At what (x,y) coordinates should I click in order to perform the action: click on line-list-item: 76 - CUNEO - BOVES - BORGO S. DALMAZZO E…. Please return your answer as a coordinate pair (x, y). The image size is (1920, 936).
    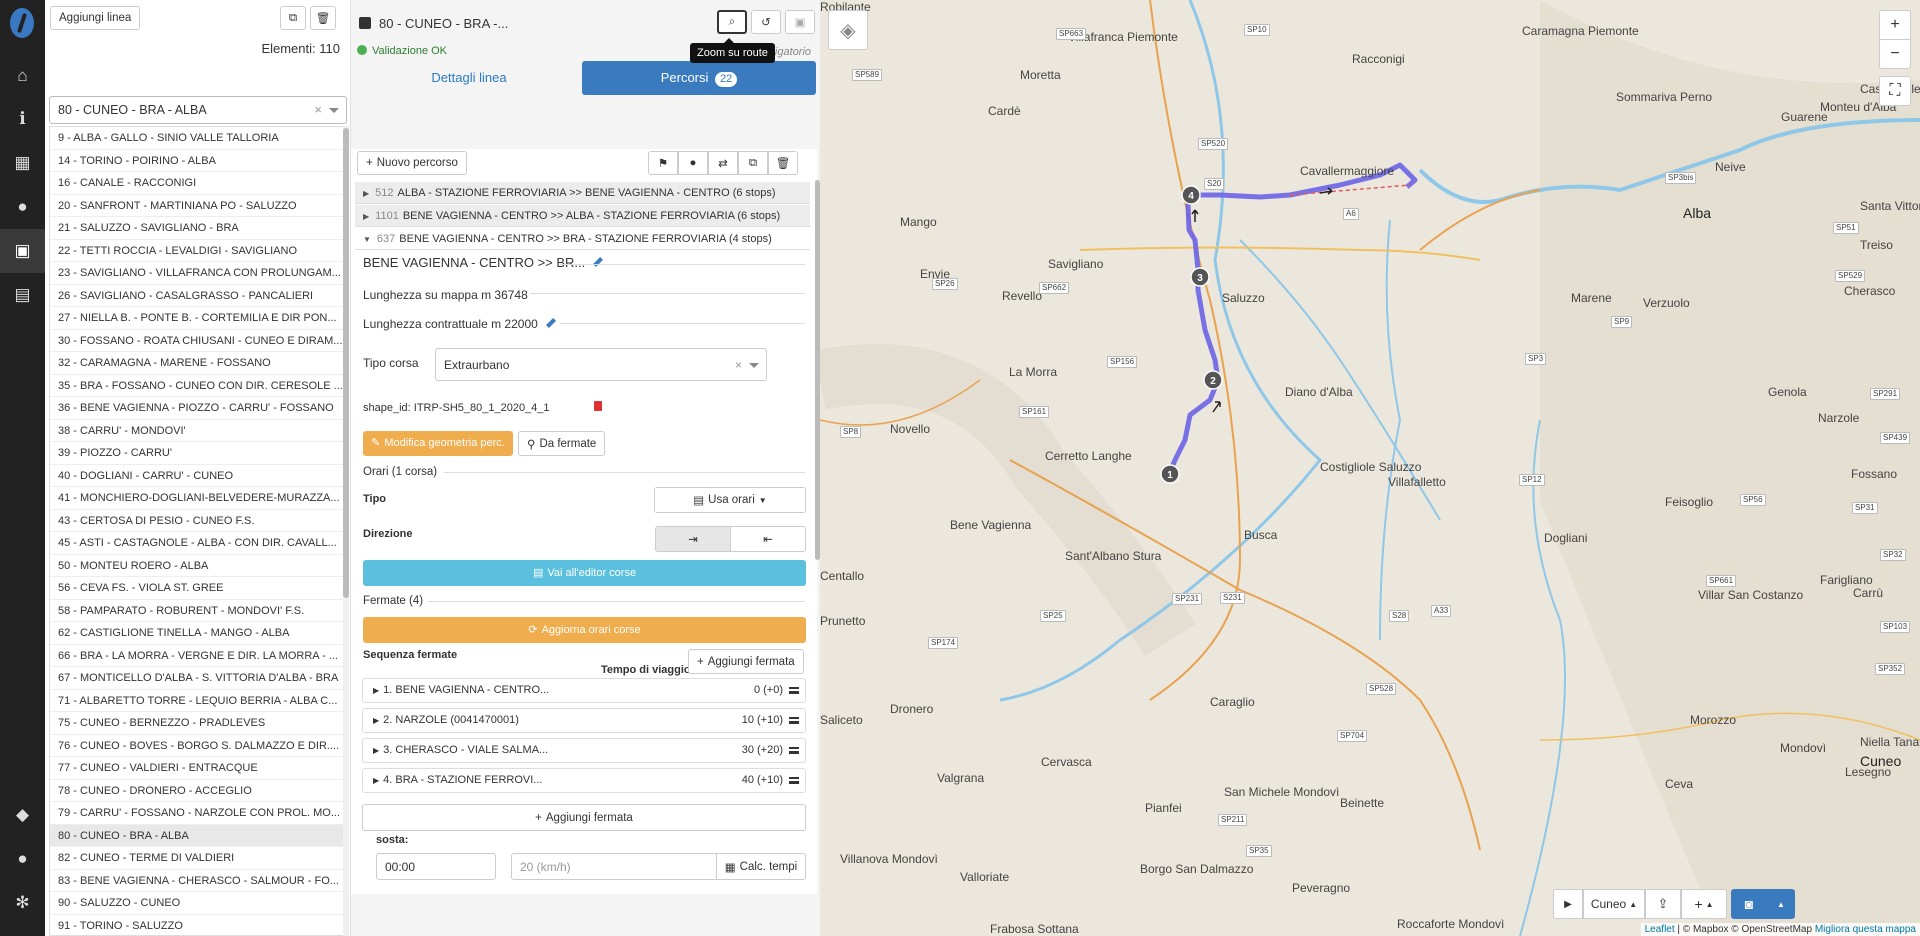
    Looking at the image, I should click on (198, 746).